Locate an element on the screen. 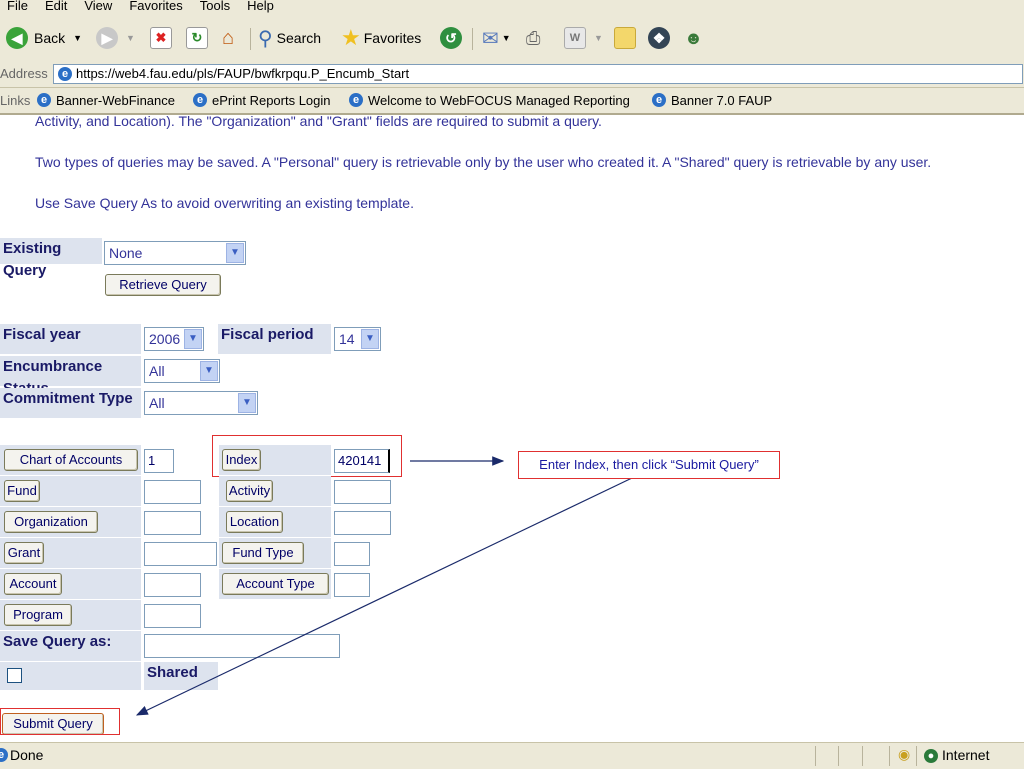  link-banner-webfinance: e Banner-WebFinance is located at coordinates (106, 100).